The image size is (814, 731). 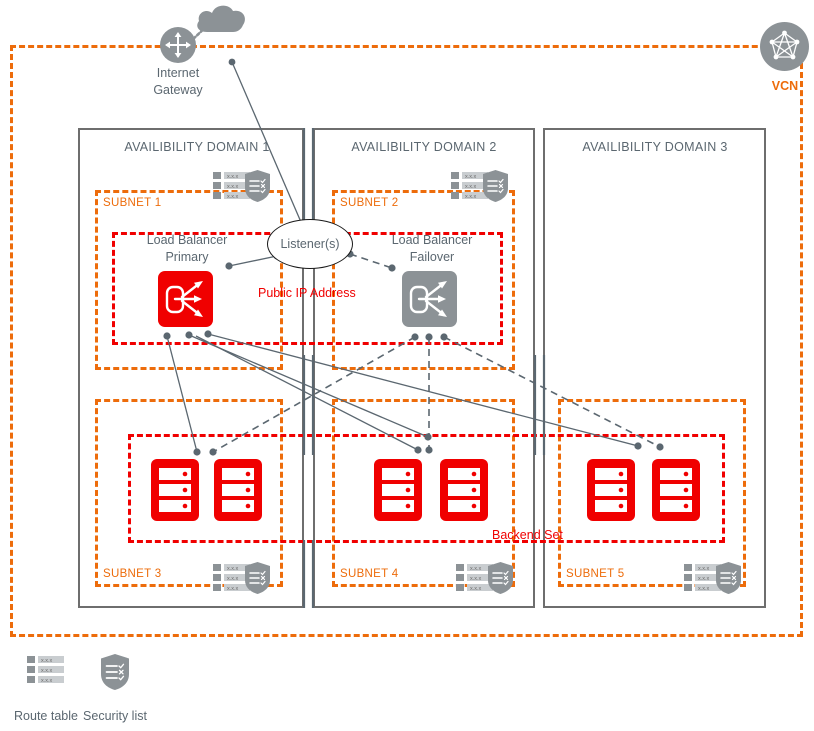 I want to click on load-balancer-primary-icon, so click(x=185, y=299).